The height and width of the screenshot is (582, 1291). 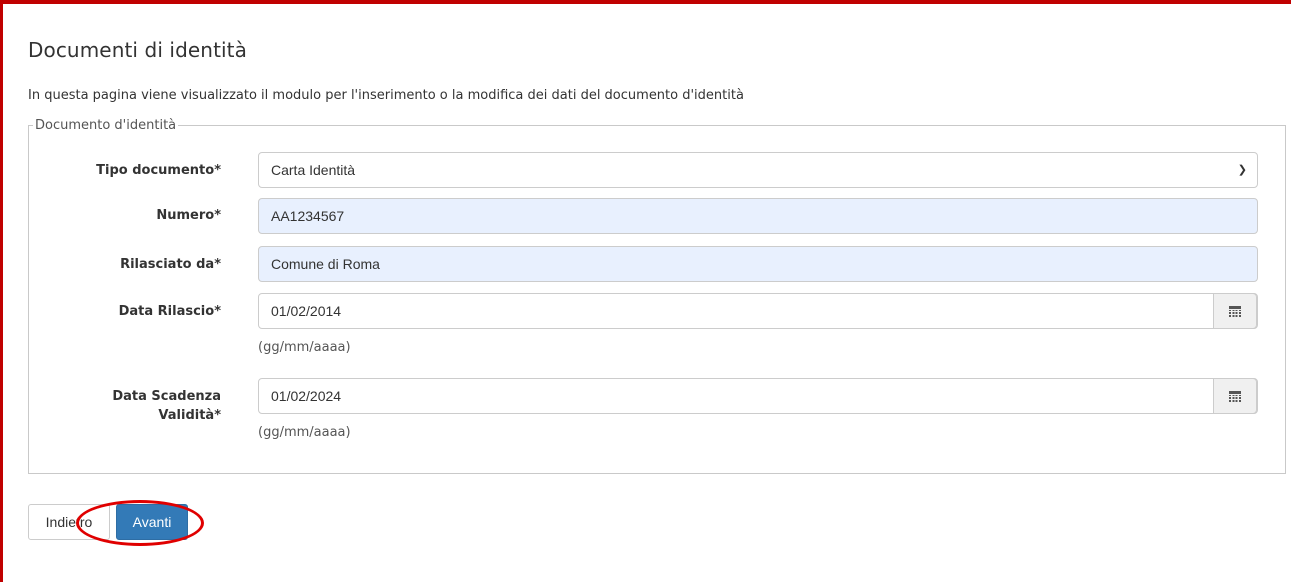 What do you see at coordinates (158, 170) in the screenshot?
I see `tipo-documento-label: Tipo documento*` at bounding box center [158, 170].